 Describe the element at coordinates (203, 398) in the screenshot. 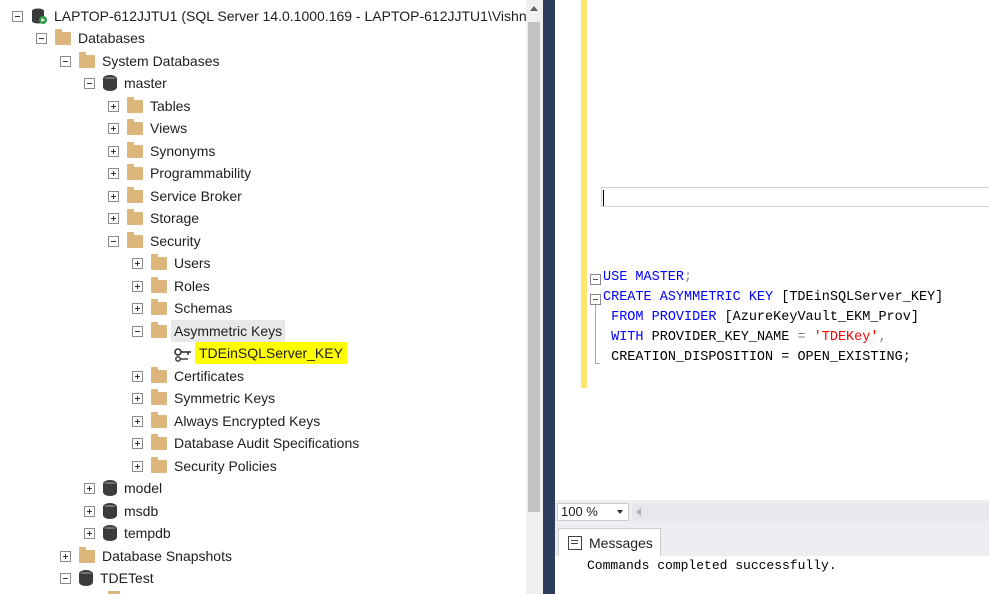

I see `tree-node-symmetric-keys: Symmetric Keys` at that location.